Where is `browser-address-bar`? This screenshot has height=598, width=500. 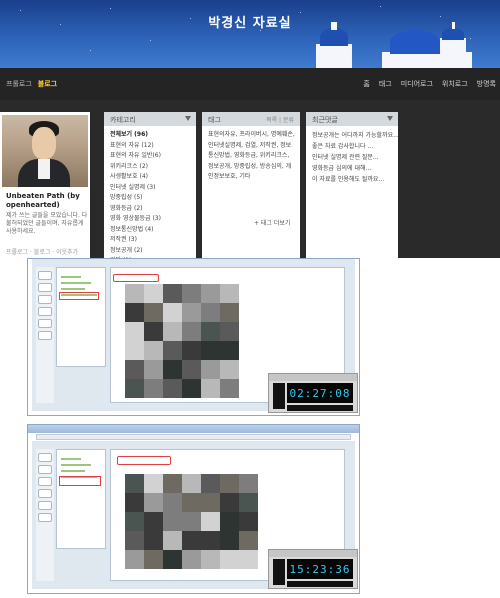
browser-address-bar is located at coordinates (193, 437).